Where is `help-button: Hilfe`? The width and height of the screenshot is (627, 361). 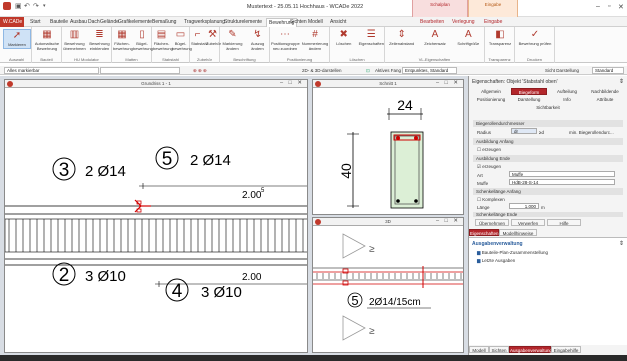 help-button: Hilfe is located at coordinates (564, 222).